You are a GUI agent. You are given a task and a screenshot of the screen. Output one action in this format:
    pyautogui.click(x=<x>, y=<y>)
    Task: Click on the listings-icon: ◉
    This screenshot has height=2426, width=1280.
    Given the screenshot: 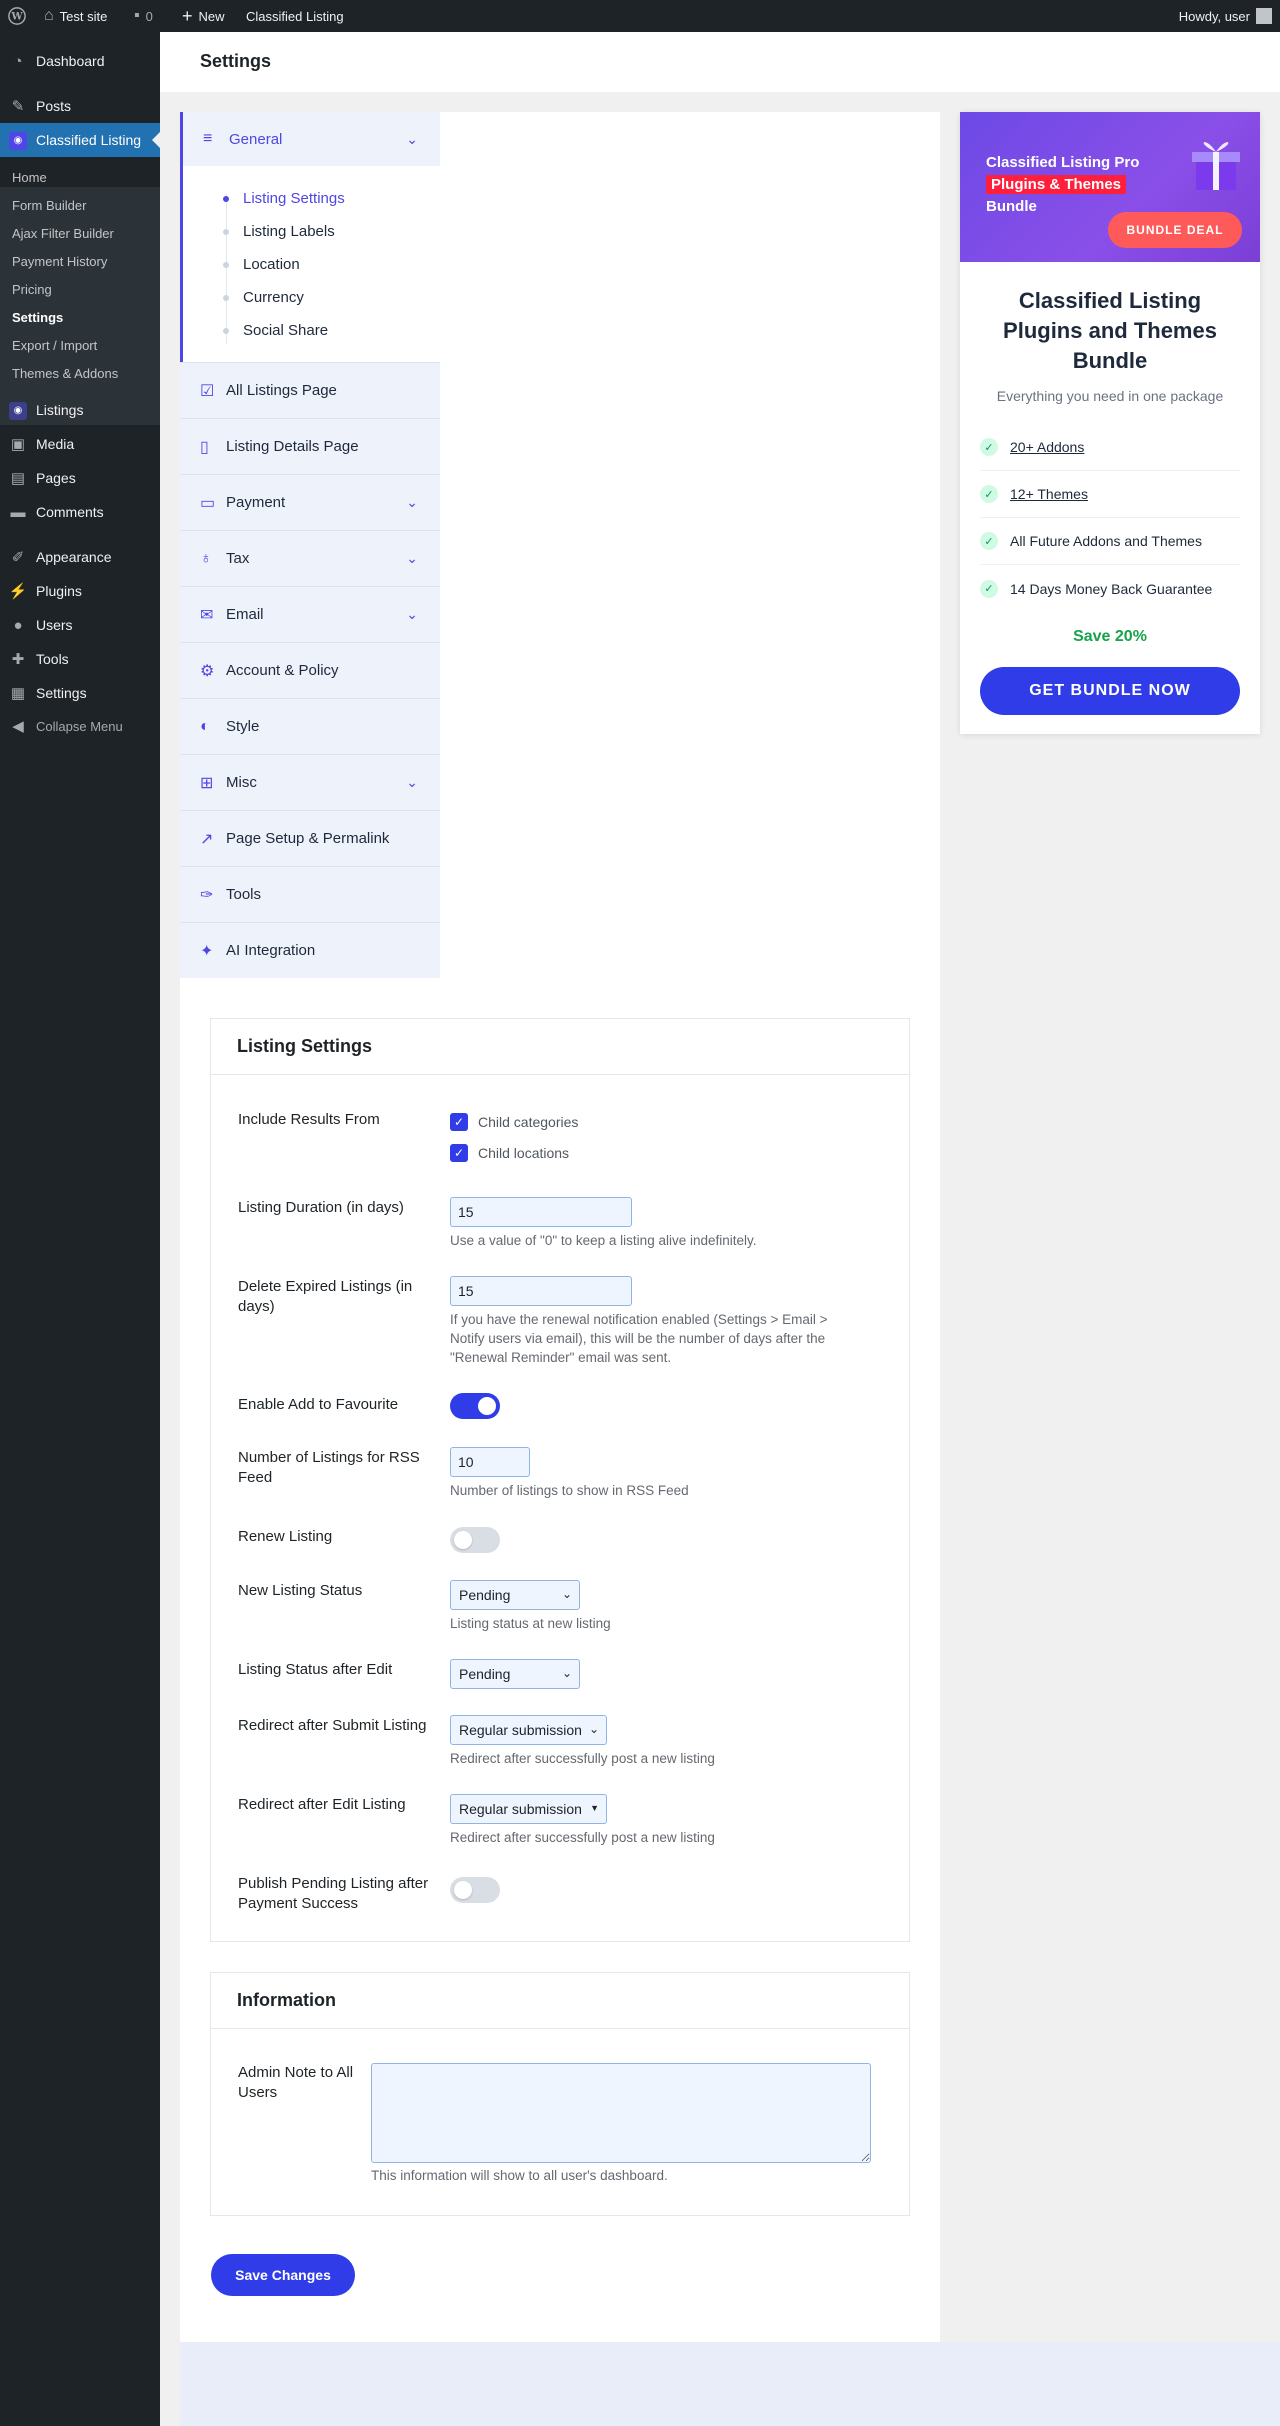 What is the action you would take?
    pyautogui.click(x=18, y=410)
    